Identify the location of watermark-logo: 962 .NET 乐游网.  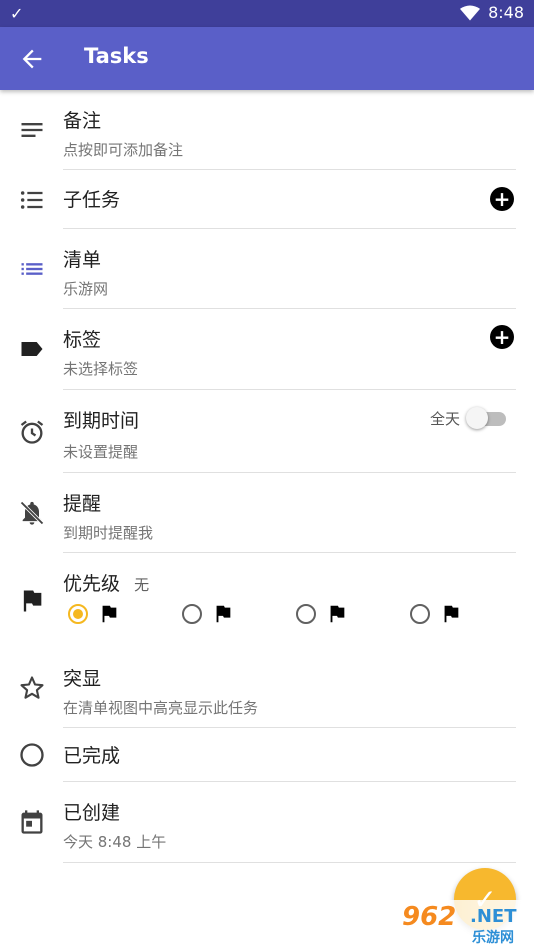
(465, 924).